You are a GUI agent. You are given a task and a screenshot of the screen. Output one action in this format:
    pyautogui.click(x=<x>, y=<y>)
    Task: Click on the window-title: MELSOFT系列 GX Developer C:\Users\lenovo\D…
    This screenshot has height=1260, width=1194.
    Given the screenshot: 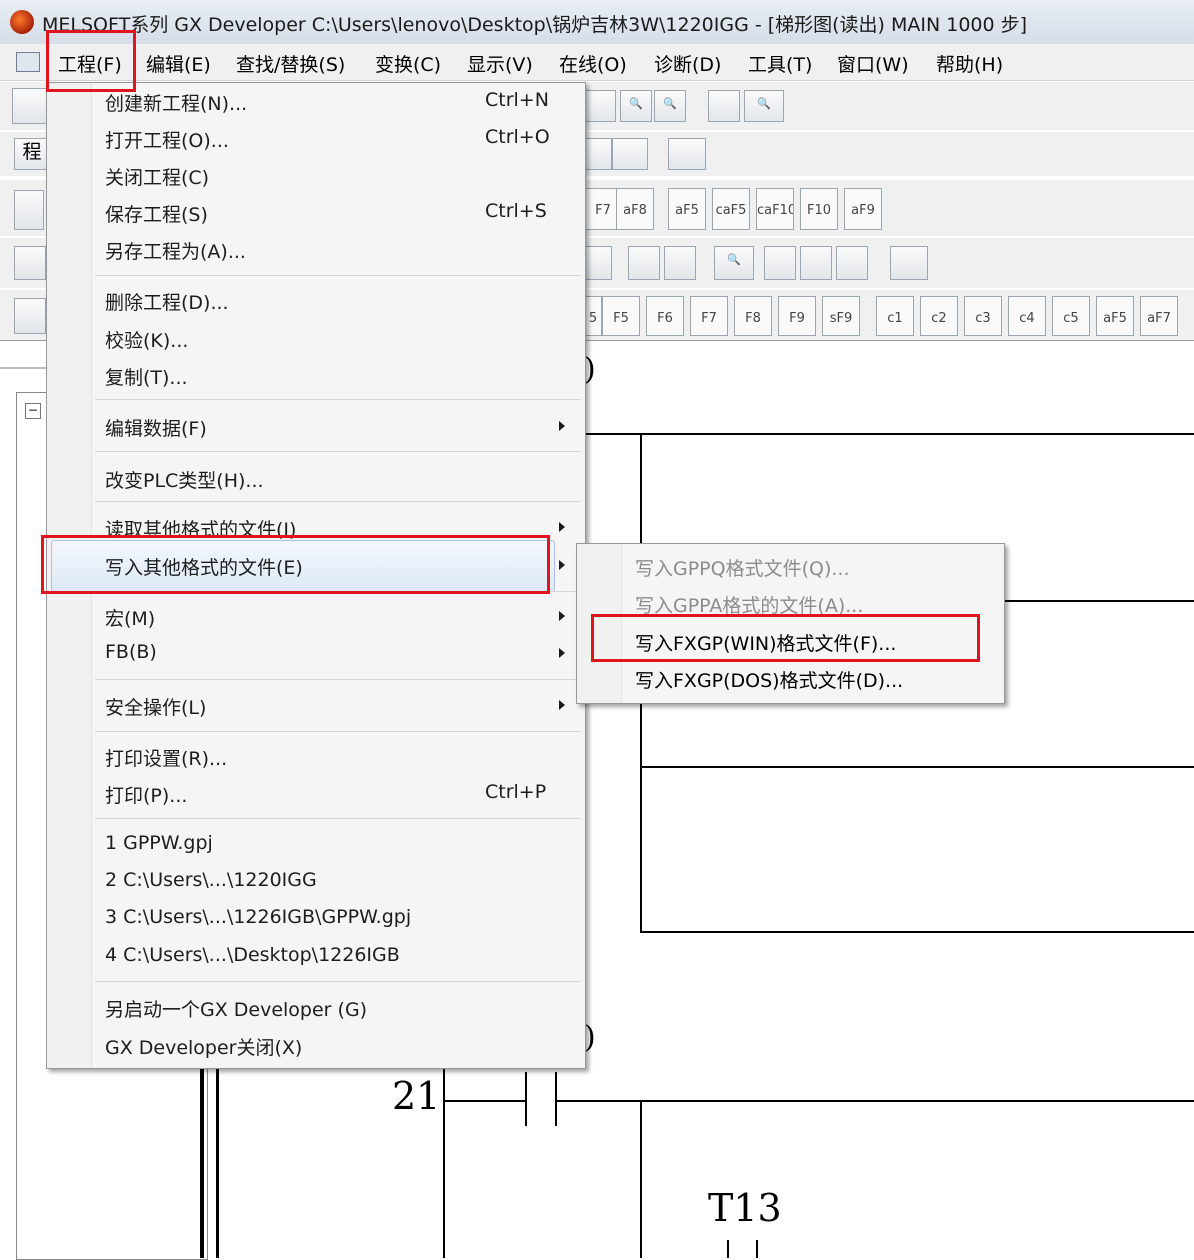 What is the action you would take?
    pyautogui.click(x=535, y=25)
    